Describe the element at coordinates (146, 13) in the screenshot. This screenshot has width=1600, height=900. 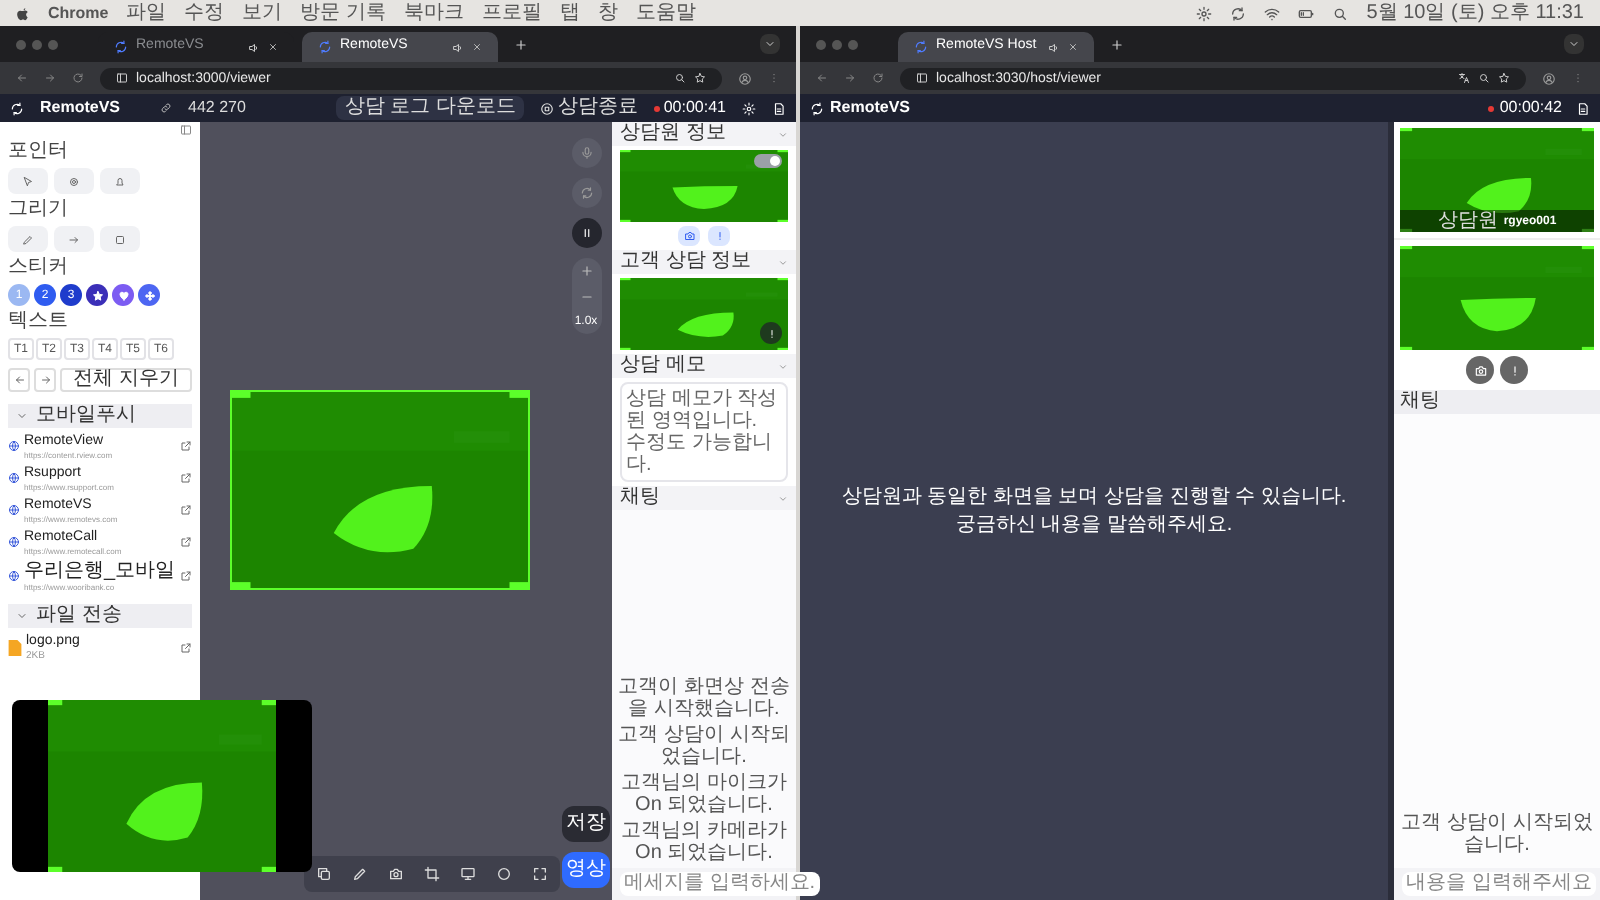
I see `menu-item: 파일` at that location.